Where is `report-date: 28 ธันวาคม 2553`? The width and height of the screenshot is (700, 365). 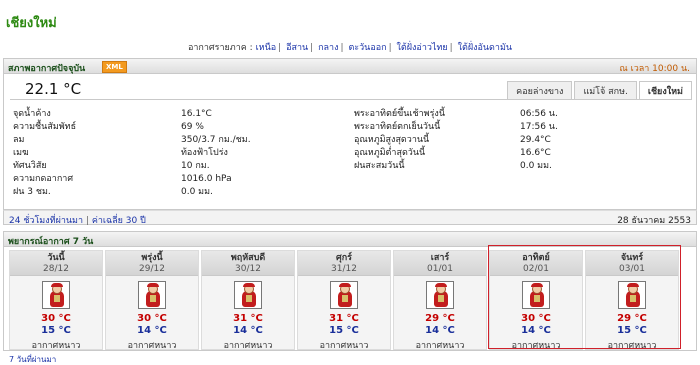
report-date: 28 ธันวาคม 2553 is located at coordinates (654, 221).